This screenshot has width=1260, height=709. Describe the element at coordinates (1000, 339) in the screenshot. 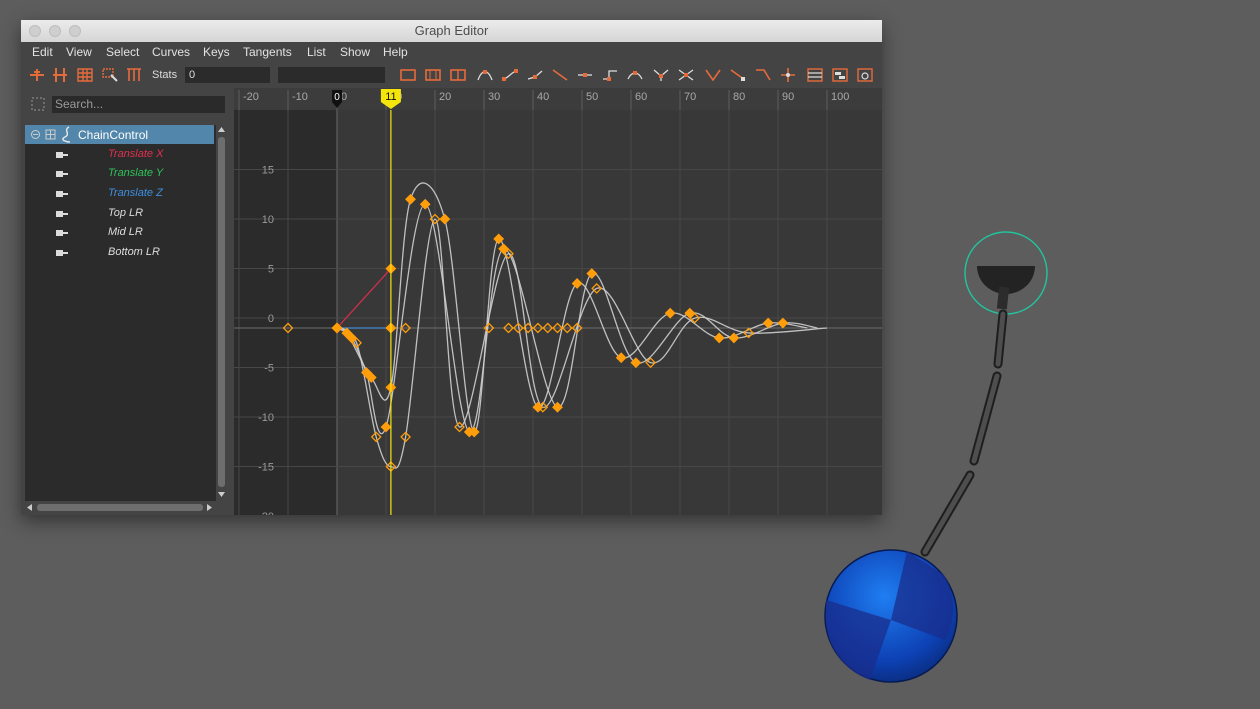

I see `chain-link-top` at that location.